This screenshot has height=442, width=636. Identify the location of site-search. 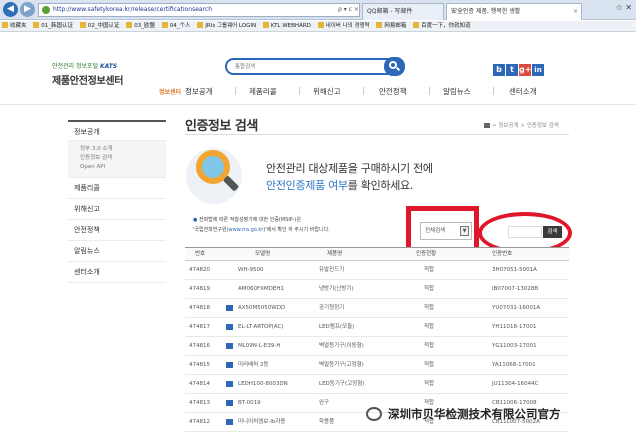
(315, 66).